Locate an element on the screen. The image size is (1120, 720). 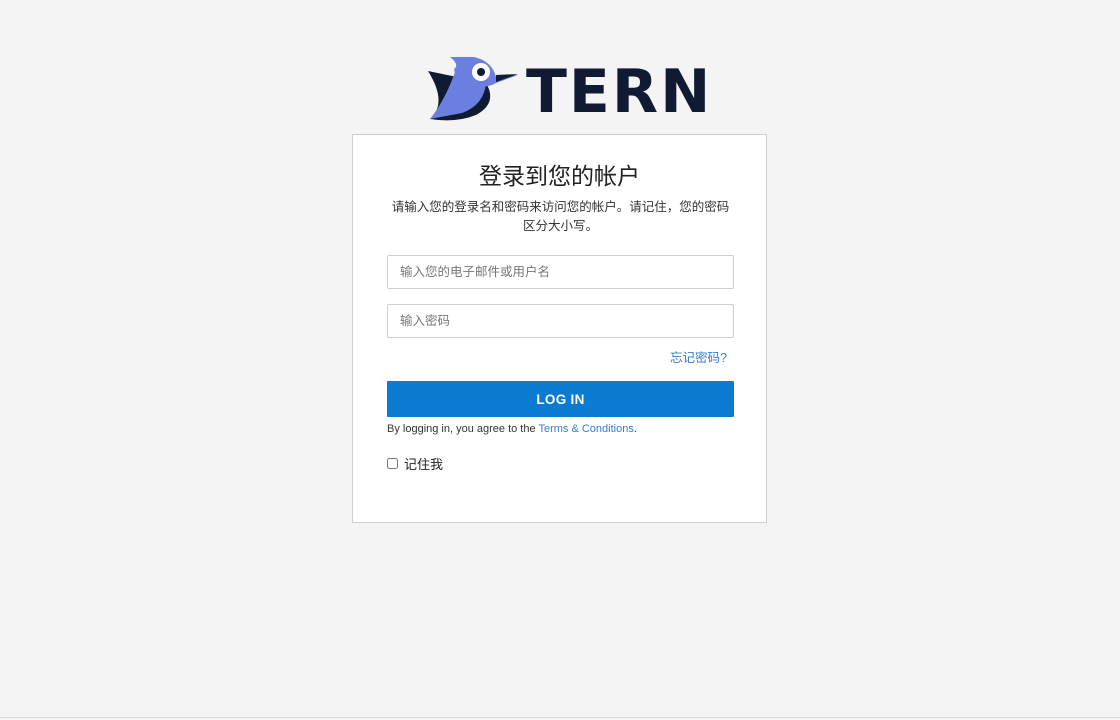
page-bottom-divider is located at coordinates (560, 717).